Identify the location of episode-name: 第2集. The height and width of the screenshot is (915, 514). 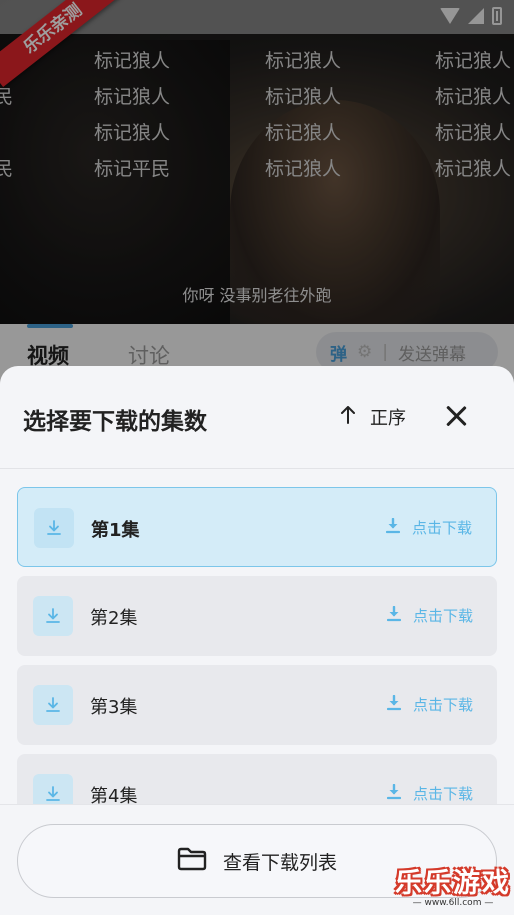
(114, 618).